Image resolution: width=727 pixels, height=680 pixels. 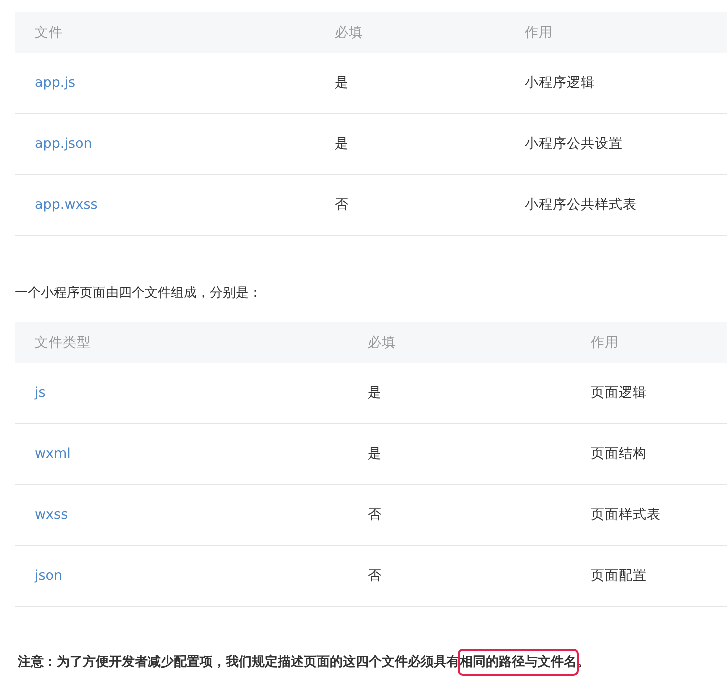 What do you see at coordinates (560, 83) in the screenshot?
I see `table-cell: 小程序逻辑` at bounding box center [560, 83].